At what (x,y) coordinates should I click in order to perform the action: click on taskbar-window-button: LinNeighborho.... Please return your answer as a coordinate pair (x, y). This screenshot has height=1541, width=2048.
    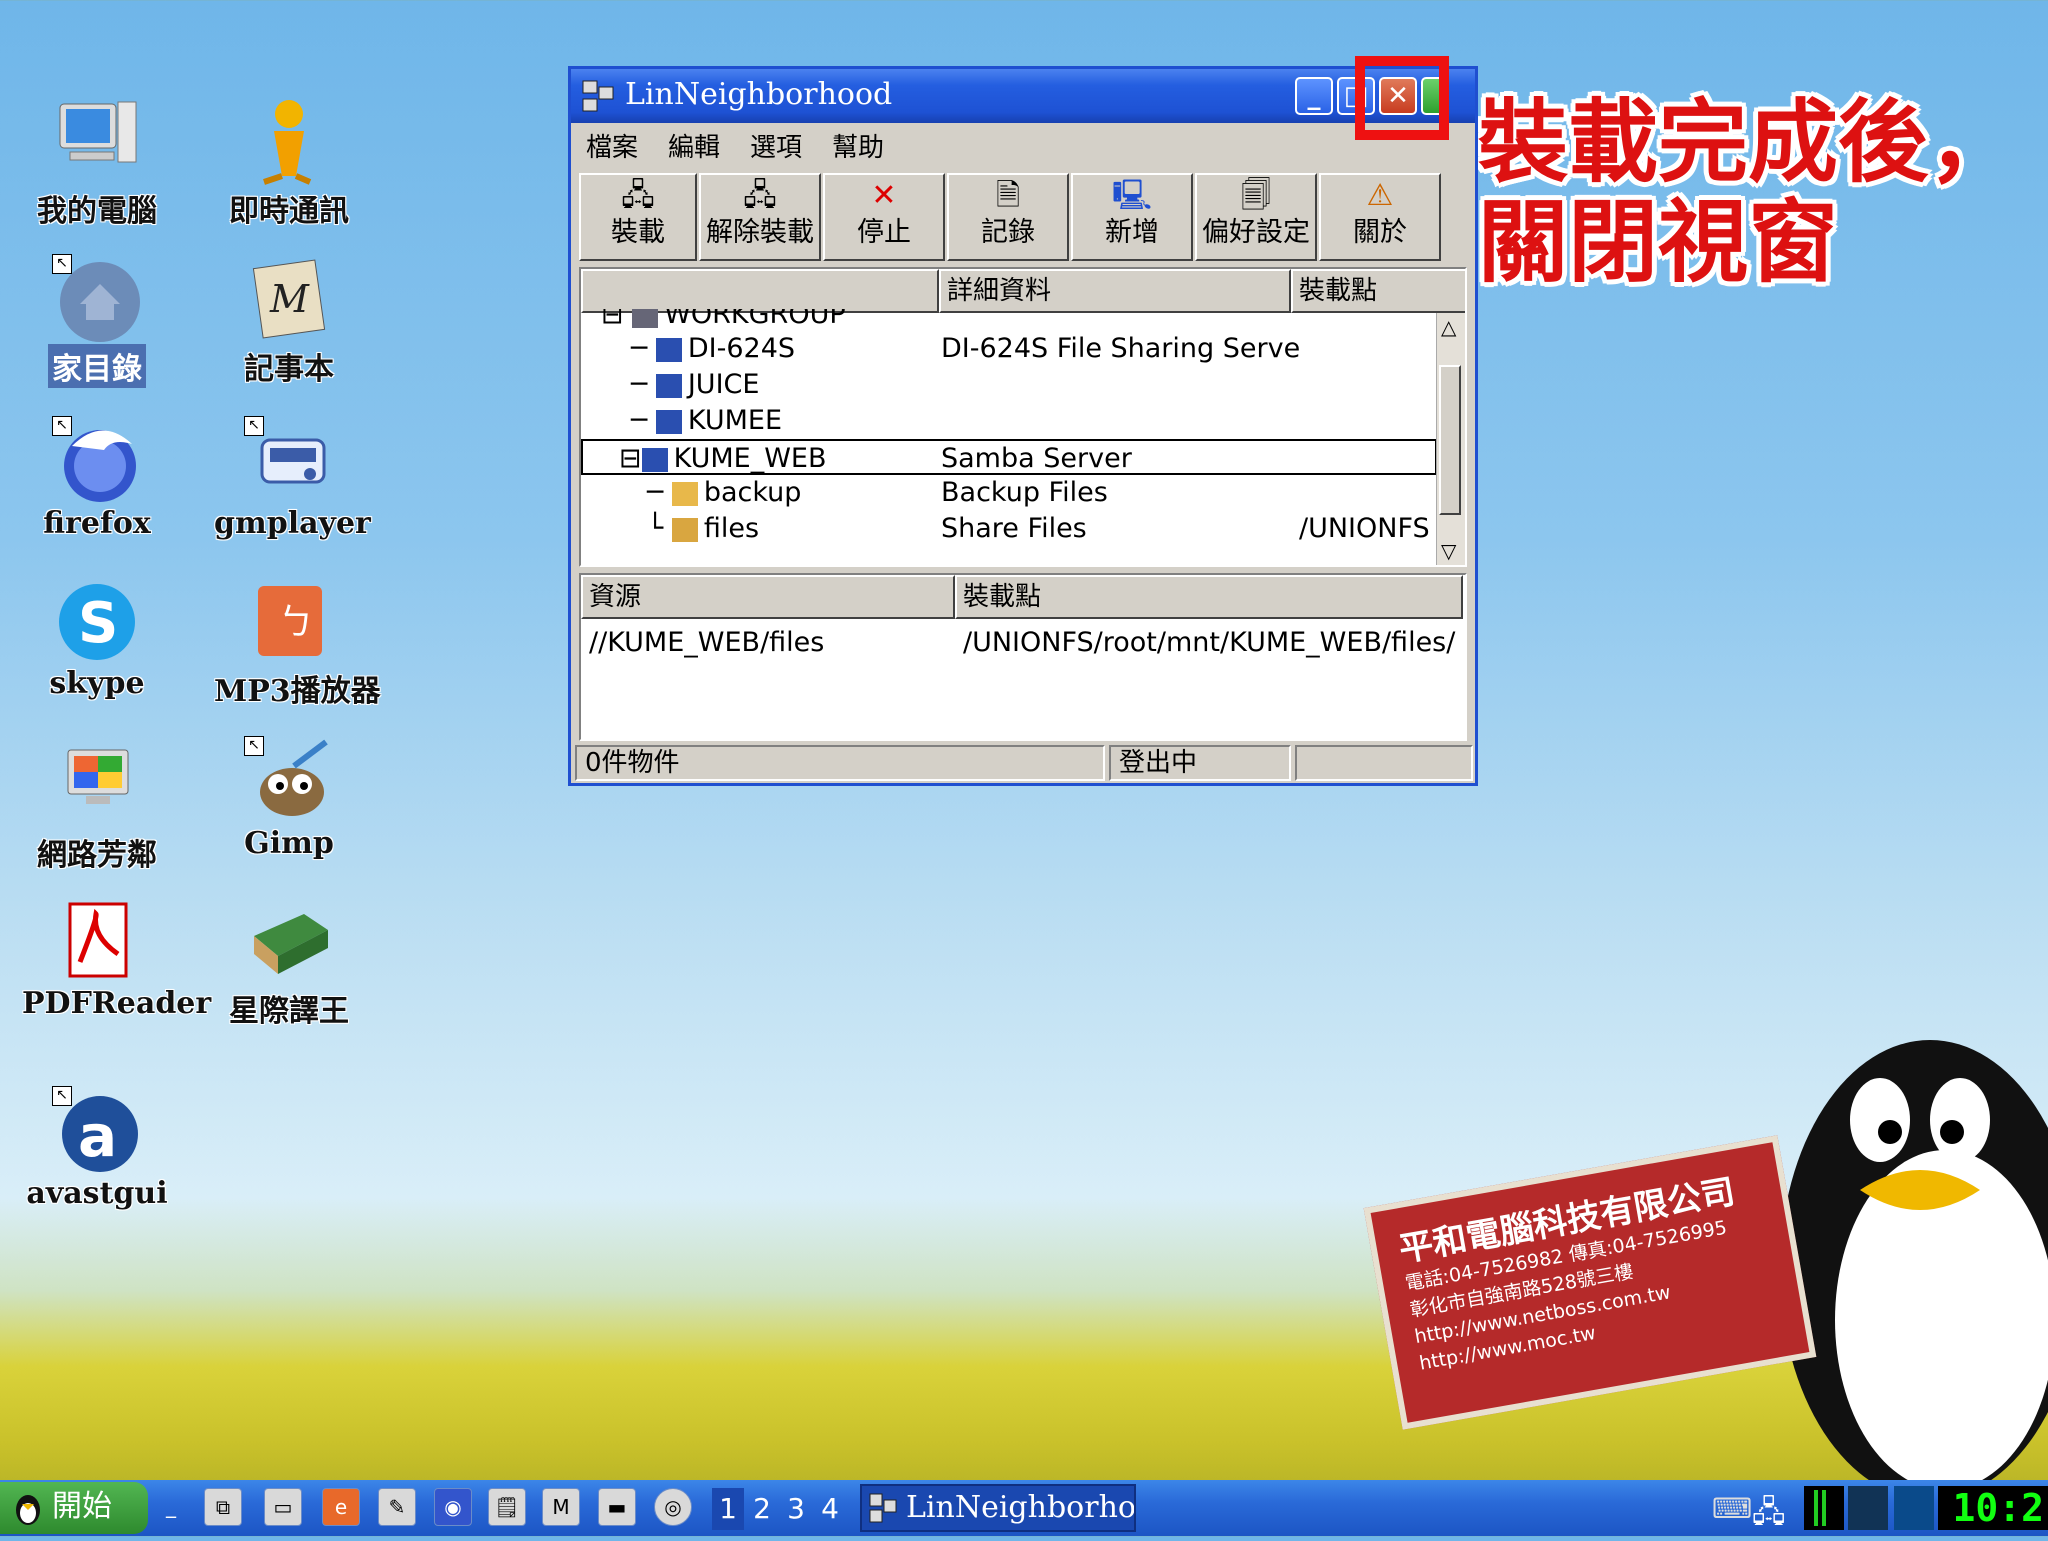
    Looking at the image, I should click on (998, 1508).